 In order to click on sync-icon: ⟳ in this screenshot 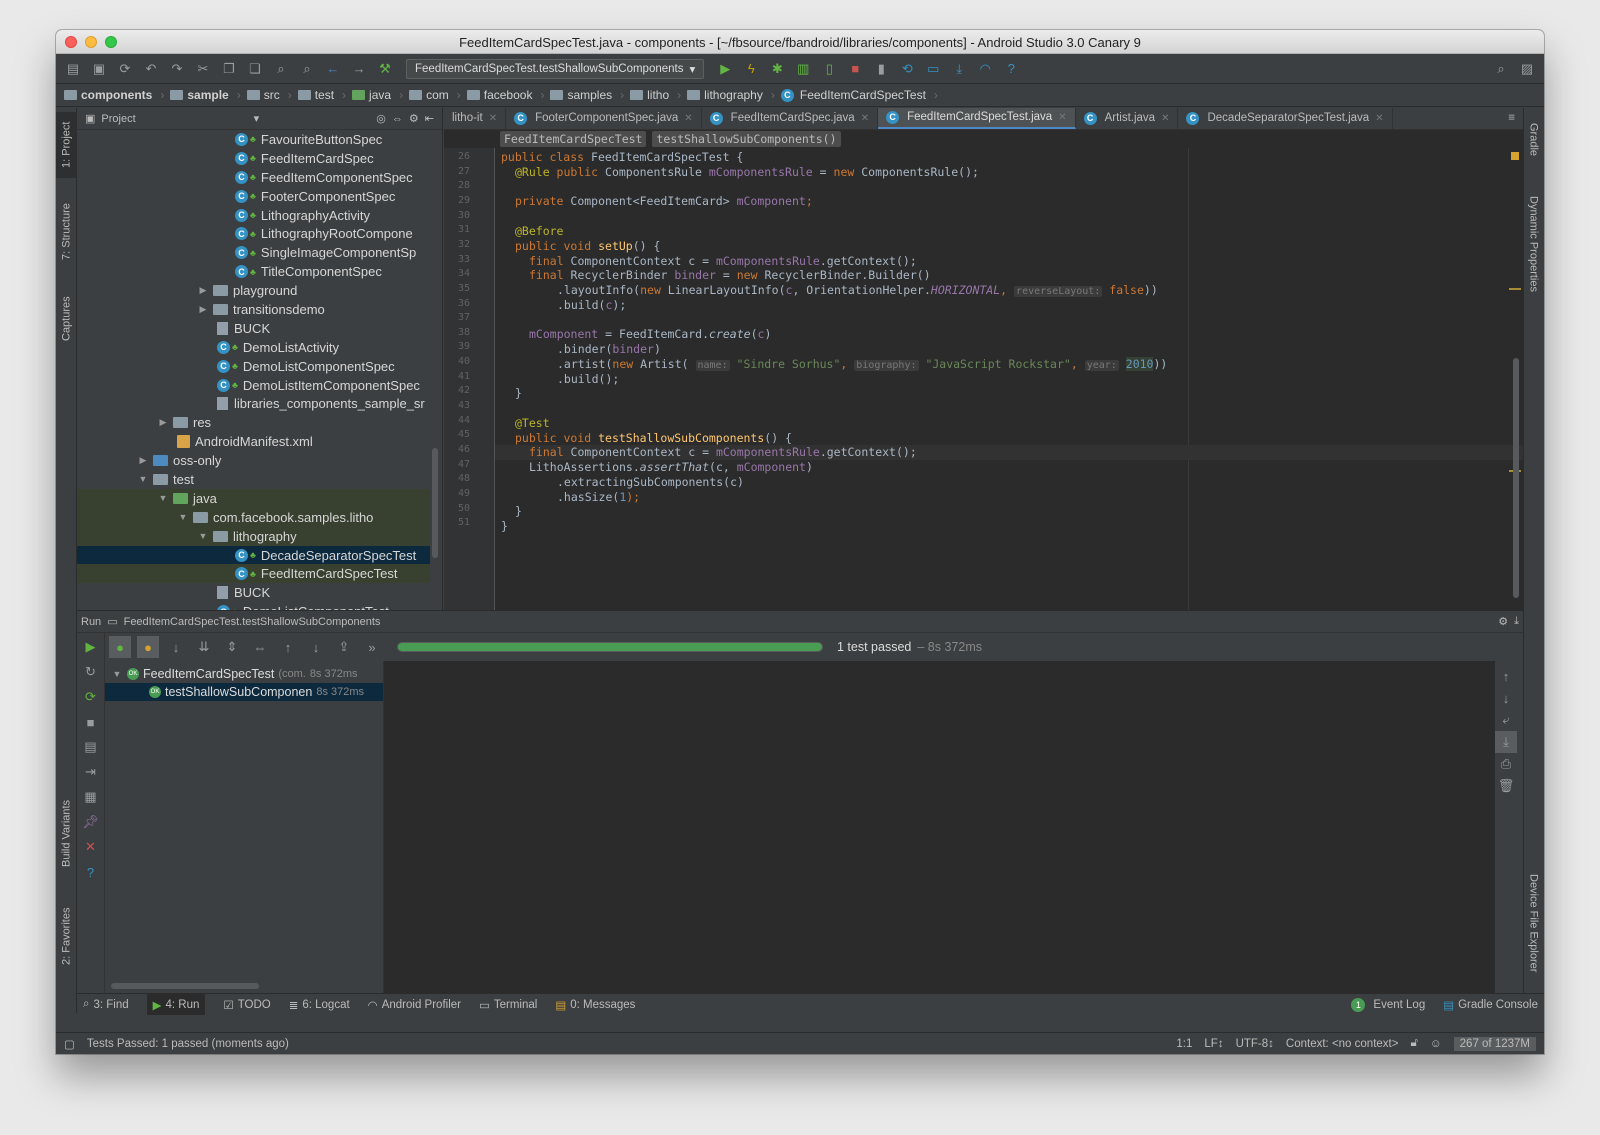, I will do `click(125, 69)`.